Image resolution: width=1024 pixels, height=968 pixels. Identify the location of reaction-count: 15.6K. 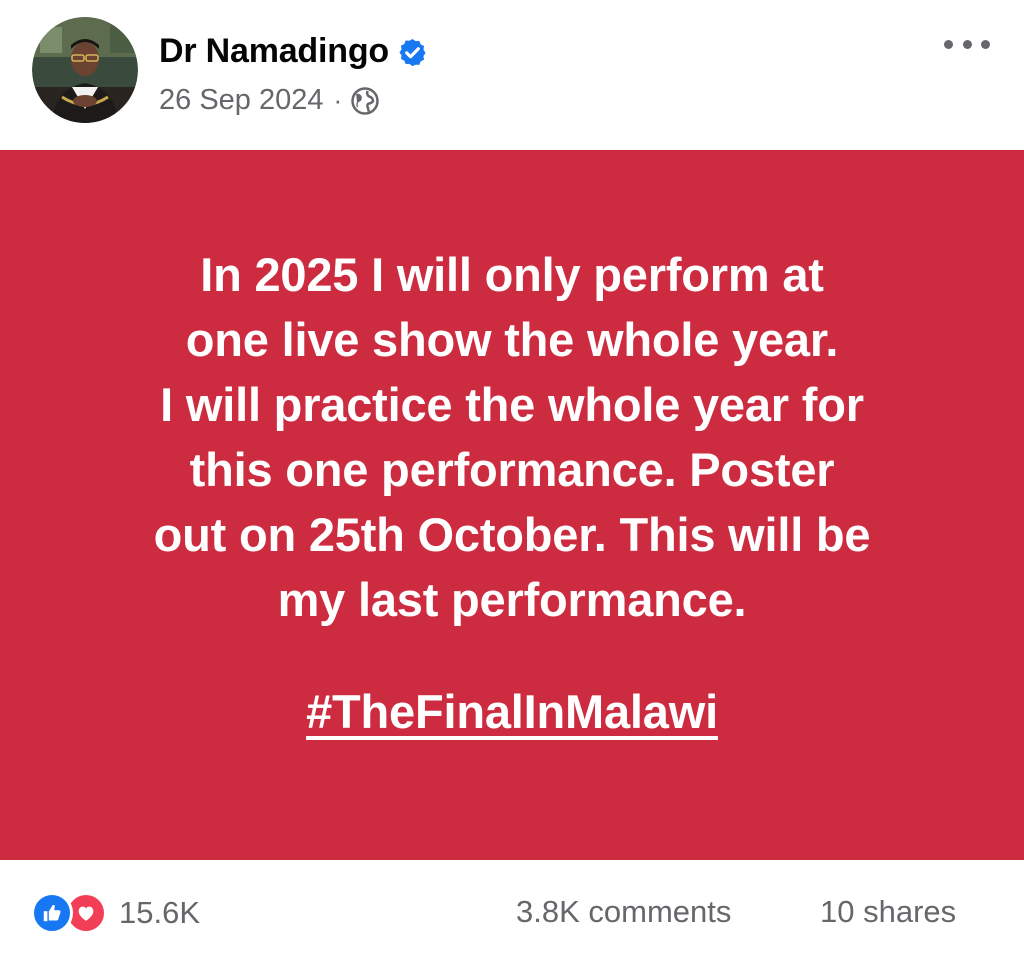
(160, 912).